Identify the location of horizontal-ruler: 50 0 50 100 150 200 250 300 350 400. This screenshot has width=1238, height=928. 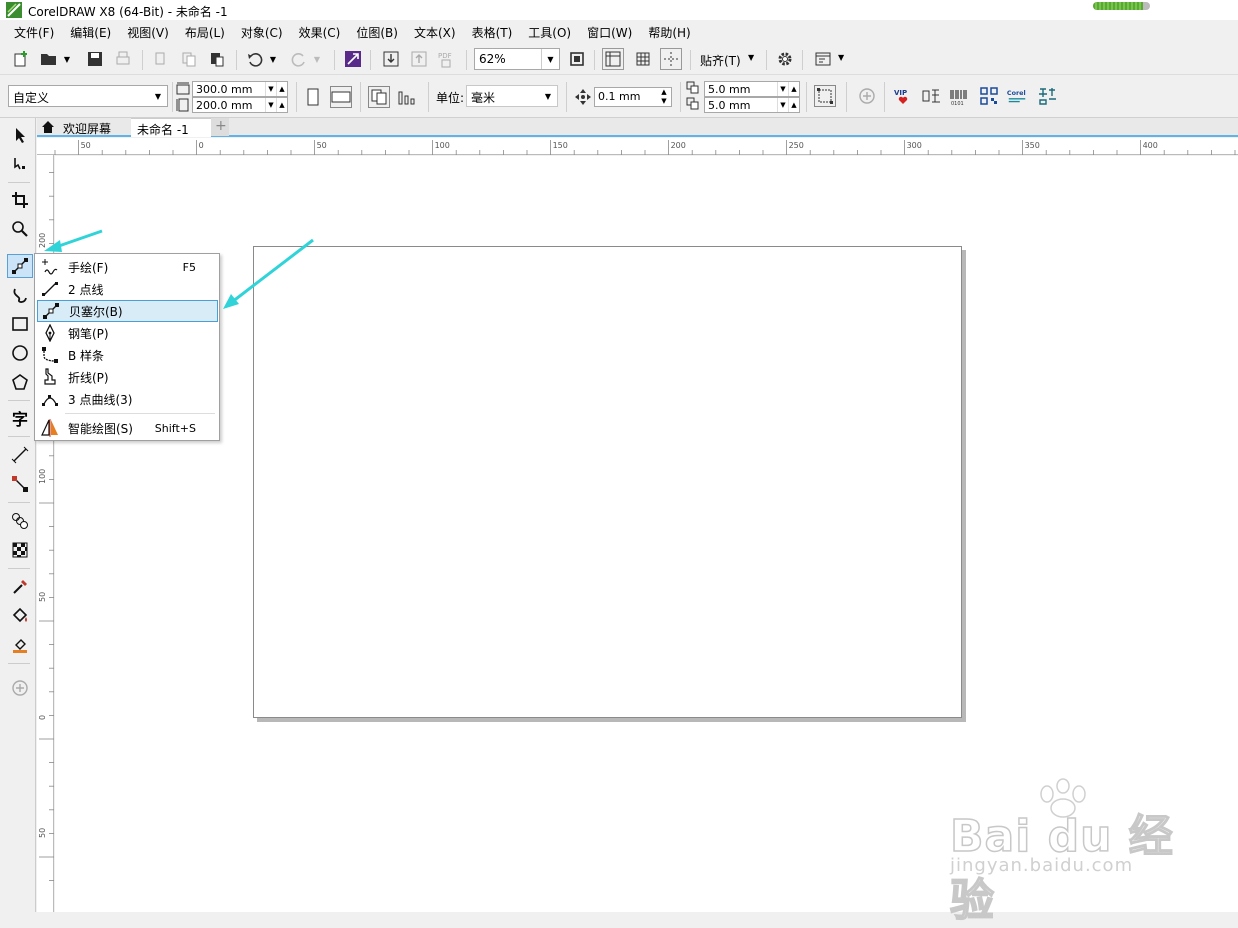
(637, 146).